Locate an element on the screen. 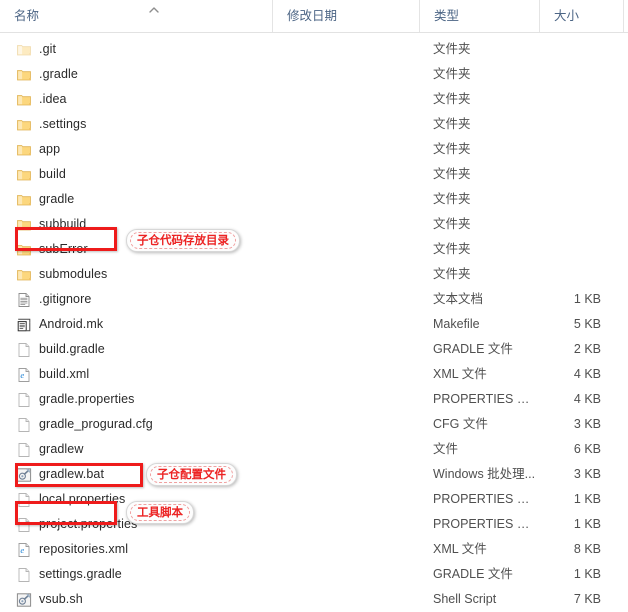  file-name-cell: gradle_progurad.cfg is located at coordinates (136, 424).